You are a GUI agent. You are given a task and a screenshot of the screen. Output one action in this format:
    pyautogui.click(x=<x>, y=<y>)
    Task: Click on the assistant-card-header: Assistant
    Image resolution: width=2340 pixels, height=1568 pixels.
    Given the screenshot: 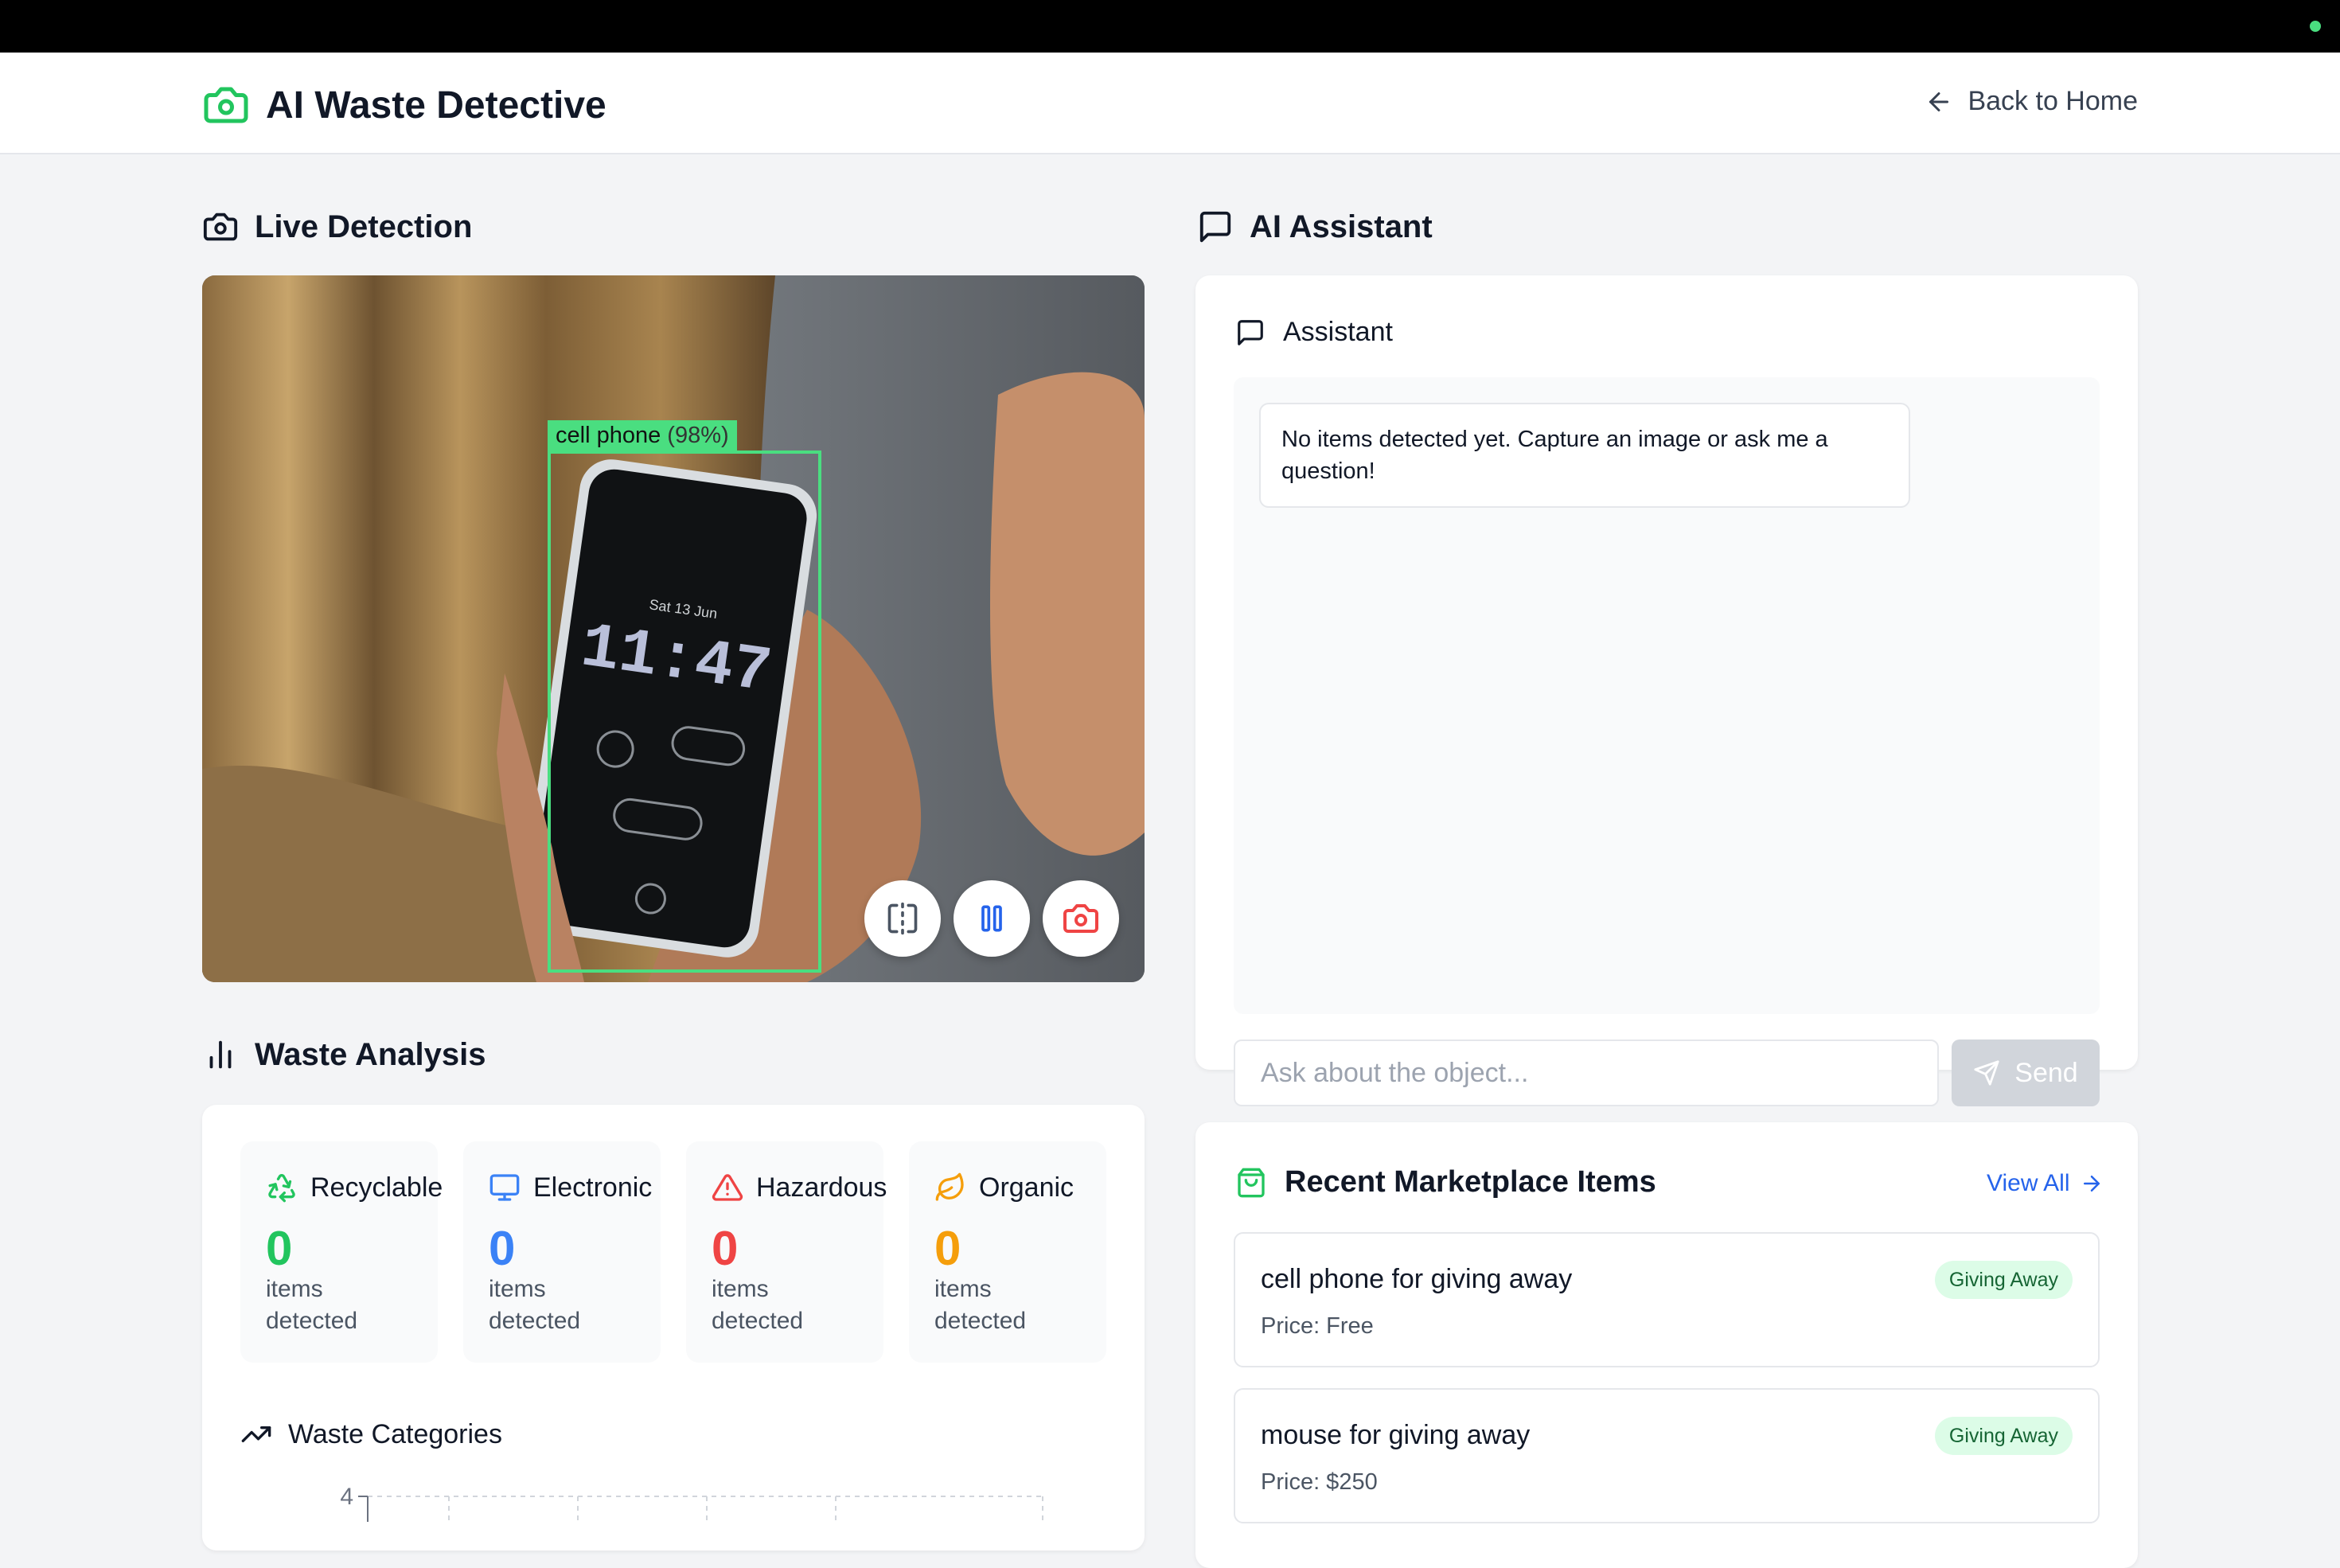 What is the action you would take?
    pyautogui.click(x=1314, y=332)
    